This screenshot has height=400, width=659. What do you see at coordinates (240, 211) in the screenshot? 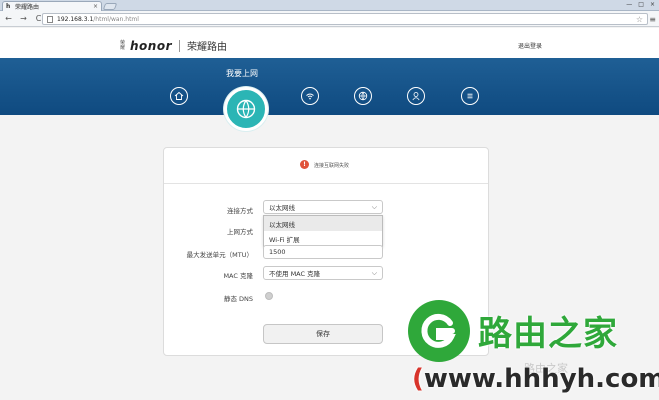
I see `connection-mode-label: 连接方式` at bounding box center [240, 211].